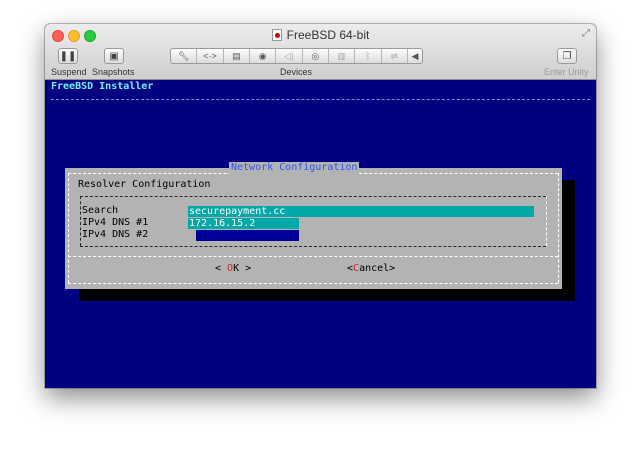  Describe the element at coordinates (68, 228) in the screenshot. I see `dialog-frame-left` at that location.